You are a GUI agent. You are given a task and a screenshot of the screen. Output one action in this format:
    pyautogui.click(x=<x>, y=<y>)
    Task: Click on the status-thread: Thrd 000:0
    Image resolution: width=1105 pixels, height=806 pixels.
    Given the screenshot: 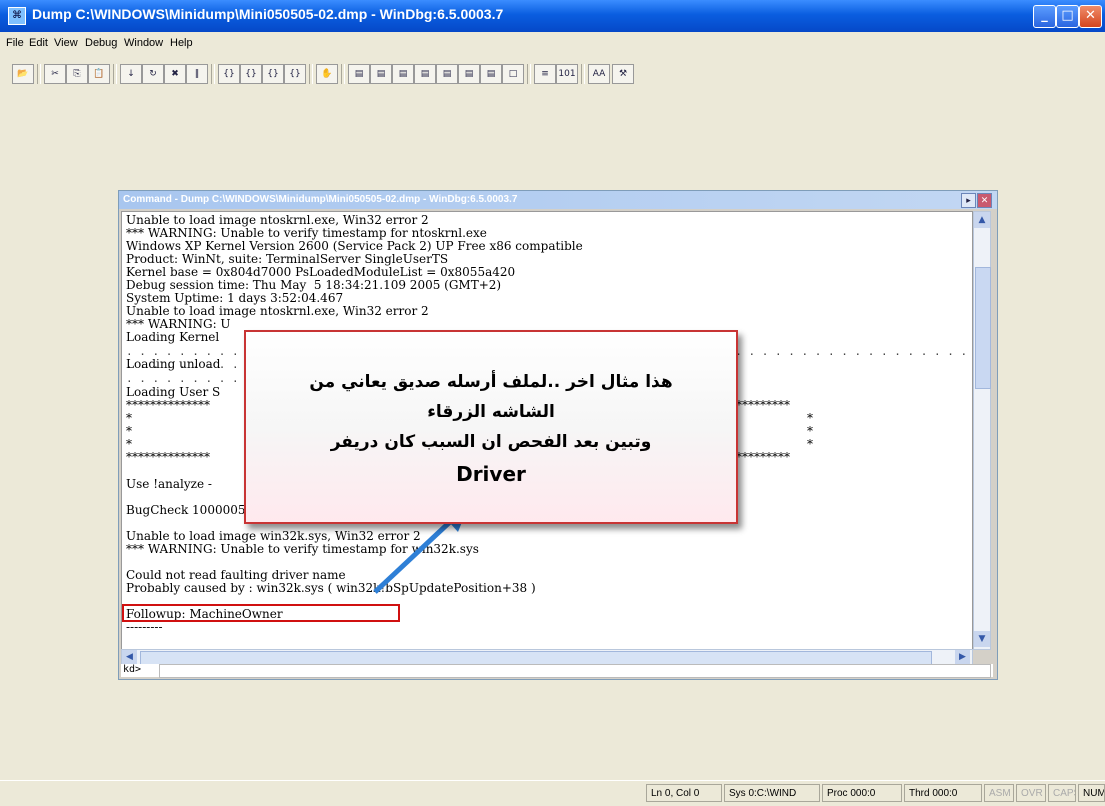 What is the action you would take?
    pyautogui.click(x=943, y=793)
    